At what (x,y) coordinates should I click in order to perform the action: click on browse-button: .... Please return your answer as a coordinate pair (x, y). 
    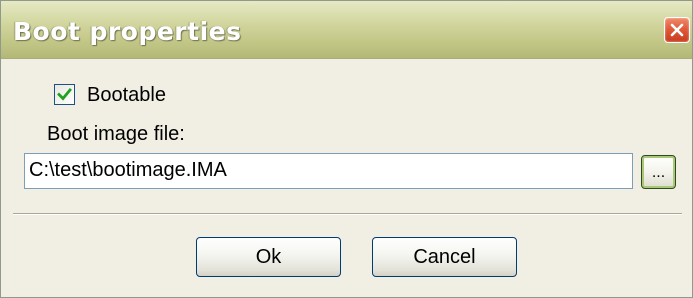
    Looking at the image, I should click on (658, 172).